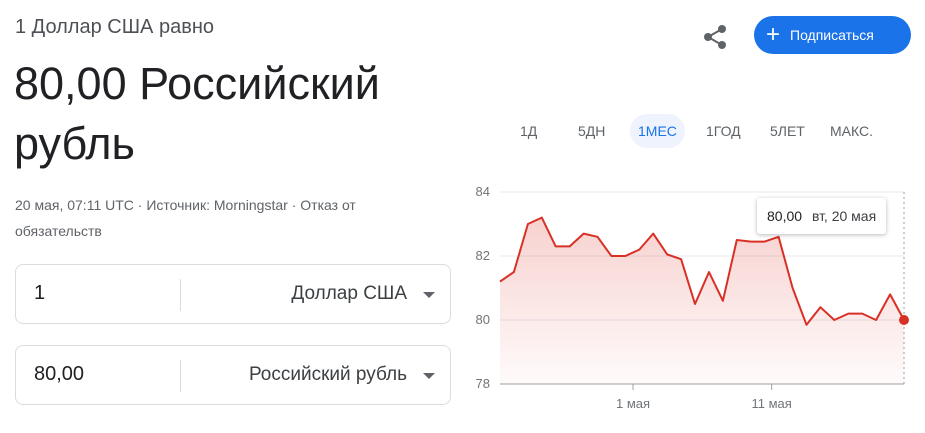 The height and width of the screenshot is (433, 925). What do you see at coordinates (39, 293) in the screenshot?
I see `from-amount-input: 1` at bounding box center [39, 293].